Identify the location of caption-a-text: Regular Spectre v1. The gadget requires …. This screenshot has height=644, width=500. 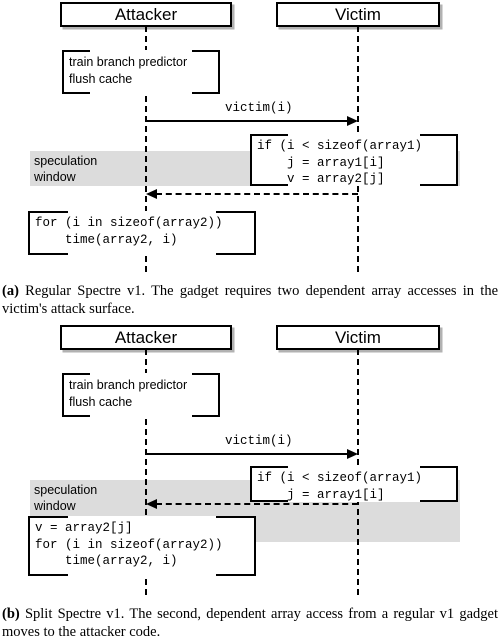
(250, 300).